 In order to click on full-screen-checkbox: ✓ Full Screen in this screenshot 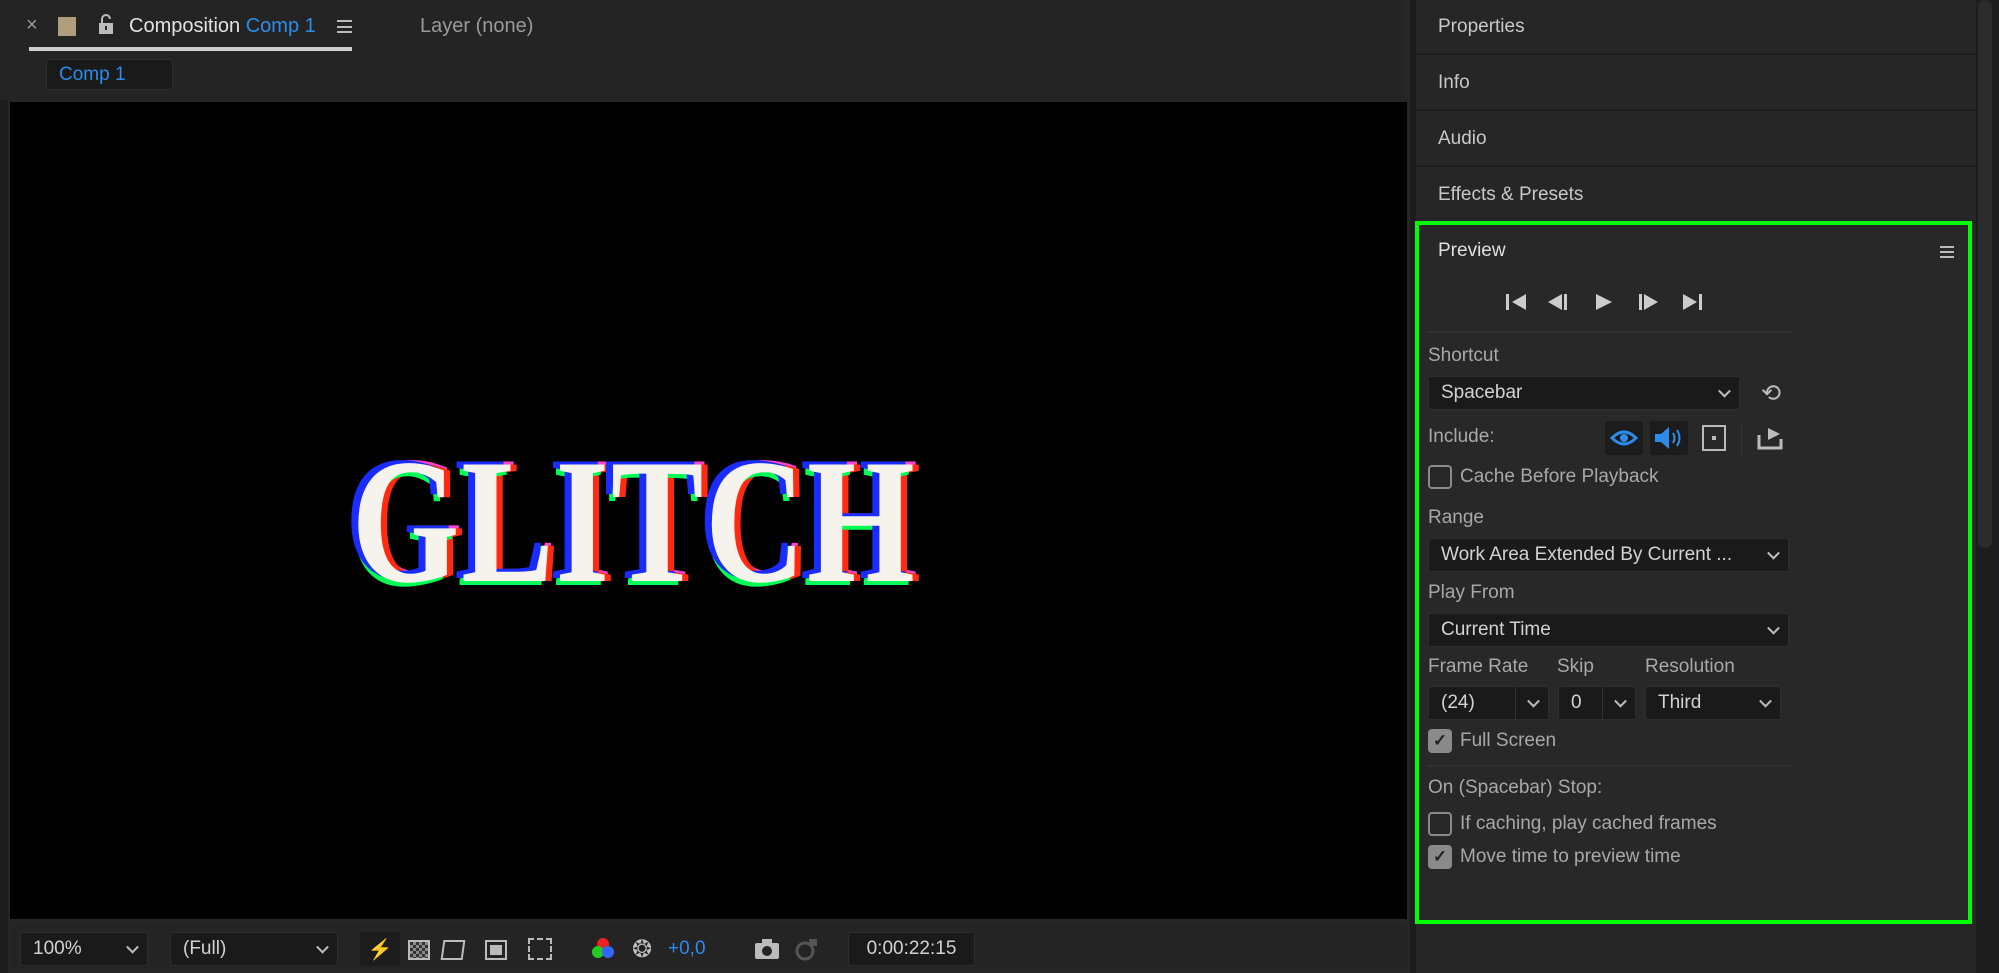, I will do `click(1492, 741)`.